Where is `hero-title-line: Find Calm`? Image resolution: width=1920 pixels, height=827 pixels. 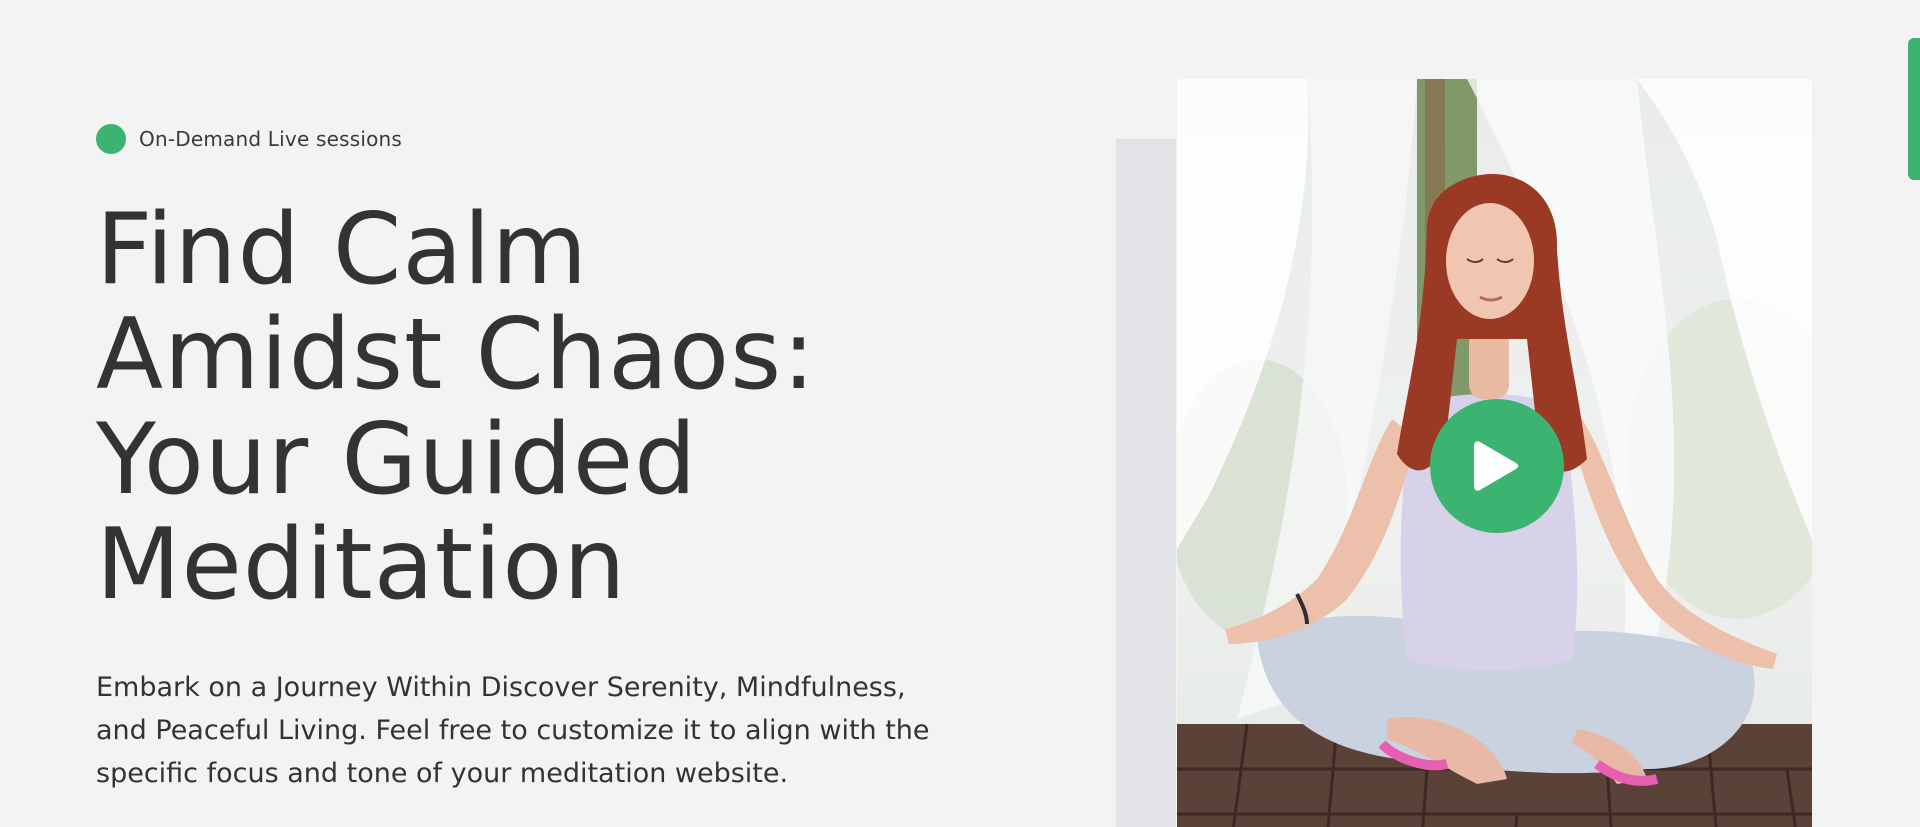 hero-title-line: Find Calm is located at coordinates (342, 250).